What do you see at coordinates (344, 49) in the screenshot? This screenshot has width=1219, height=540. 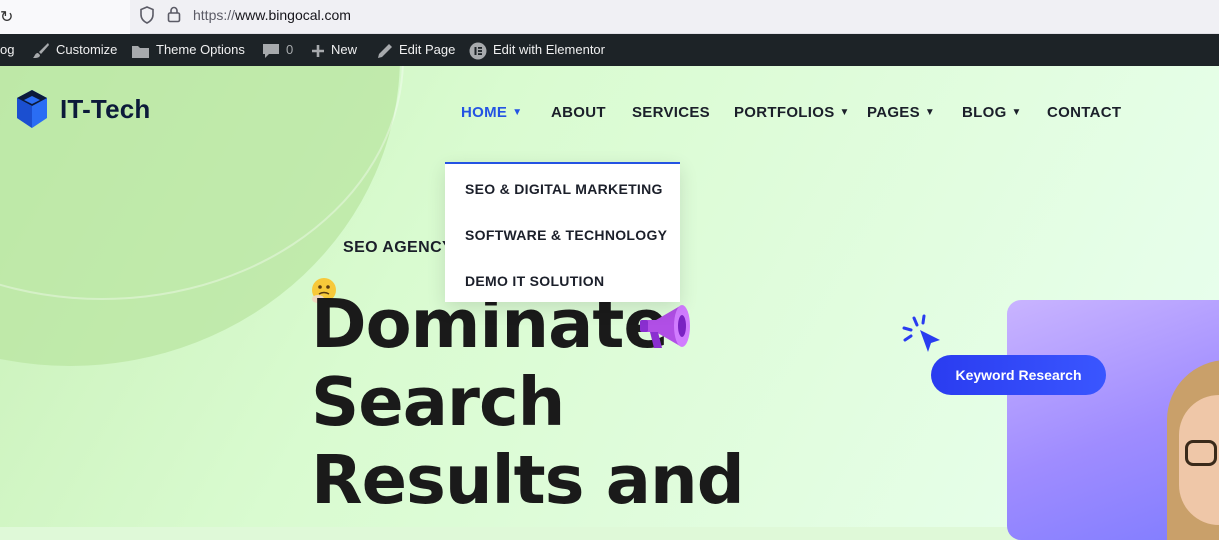 I see `admin-bar-new-label: New` at bounding box center [344, 49].